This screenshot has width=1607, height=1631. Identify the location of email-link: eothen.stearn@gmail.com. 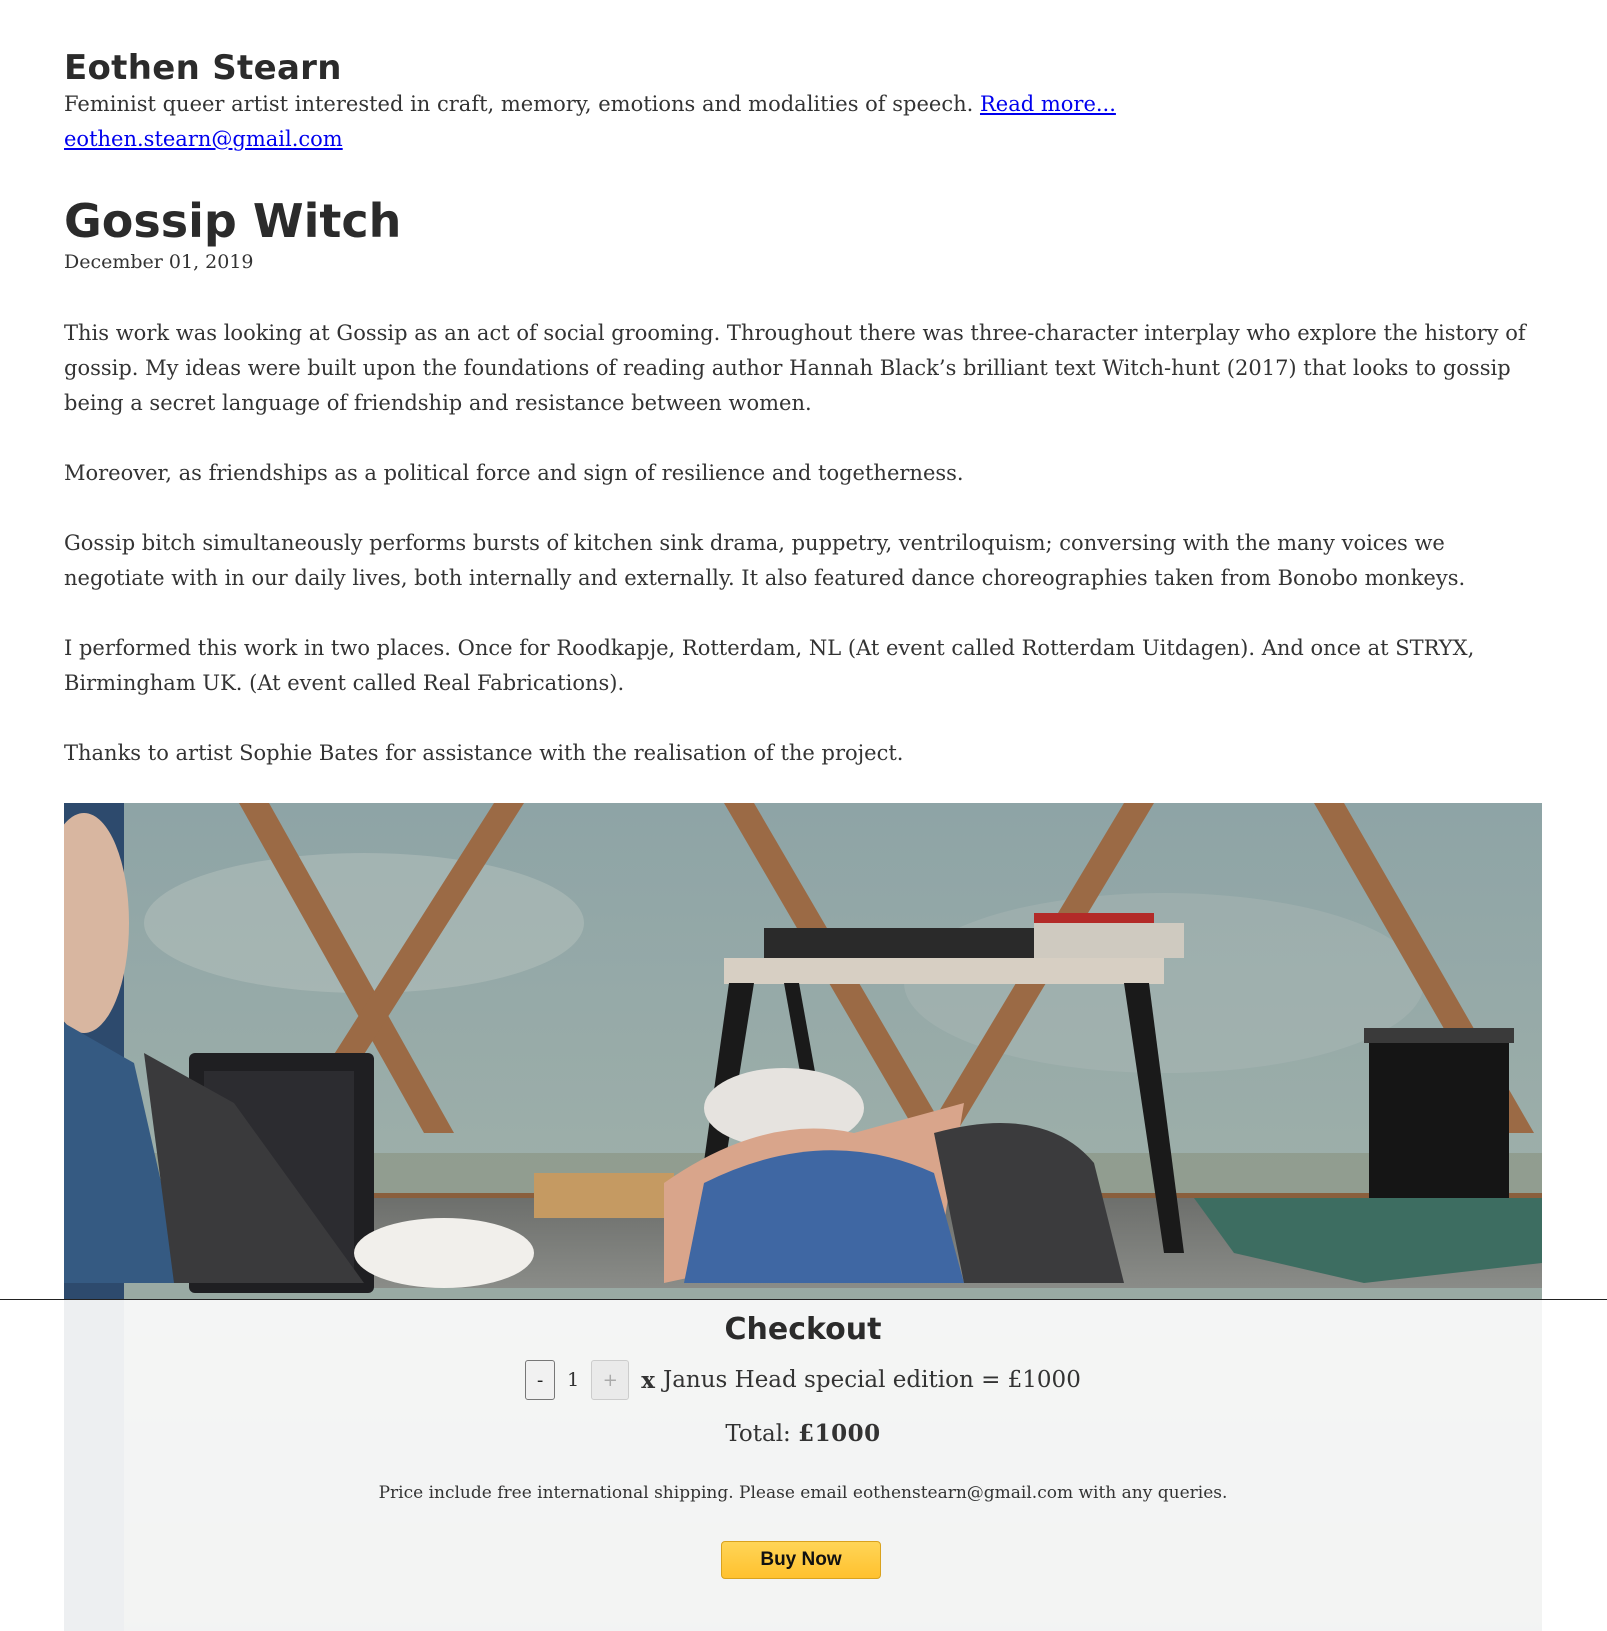
(203, 139).